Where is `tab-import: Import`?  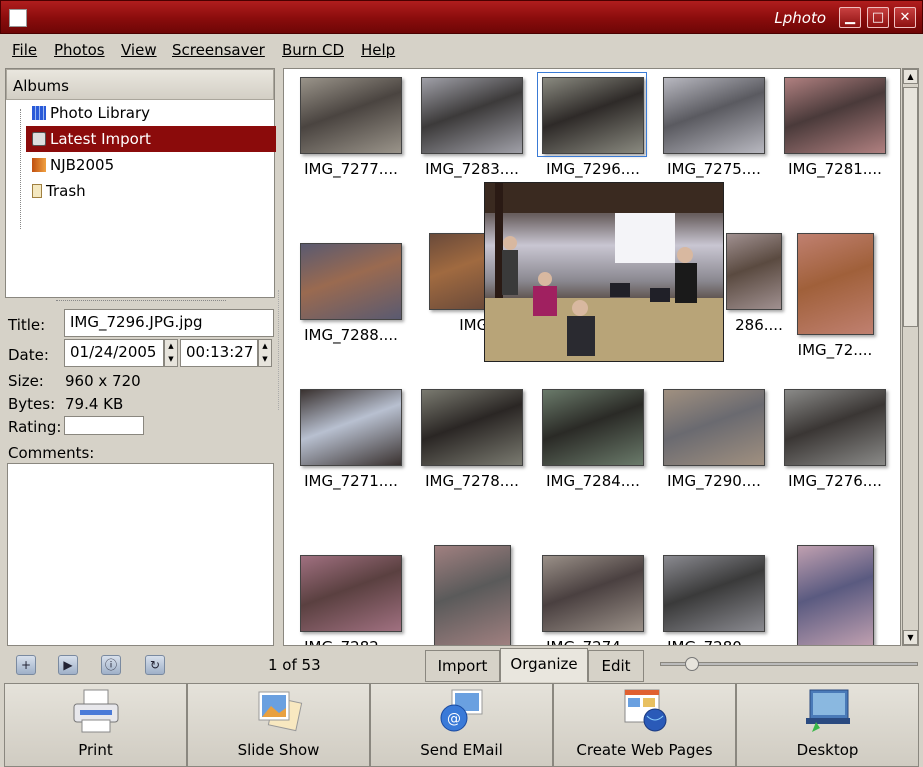
tab-import: Import is located at coordinates (462, 666).